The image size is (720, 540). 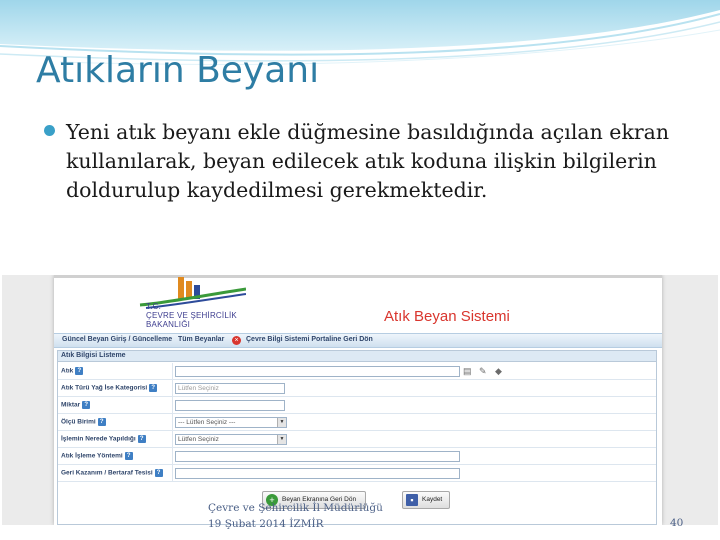 What do you see at coordinates (357, 356) in the screenshot?
I see `form-header: Atık Bilgisi Listeme` at bounding box center [357, 356].